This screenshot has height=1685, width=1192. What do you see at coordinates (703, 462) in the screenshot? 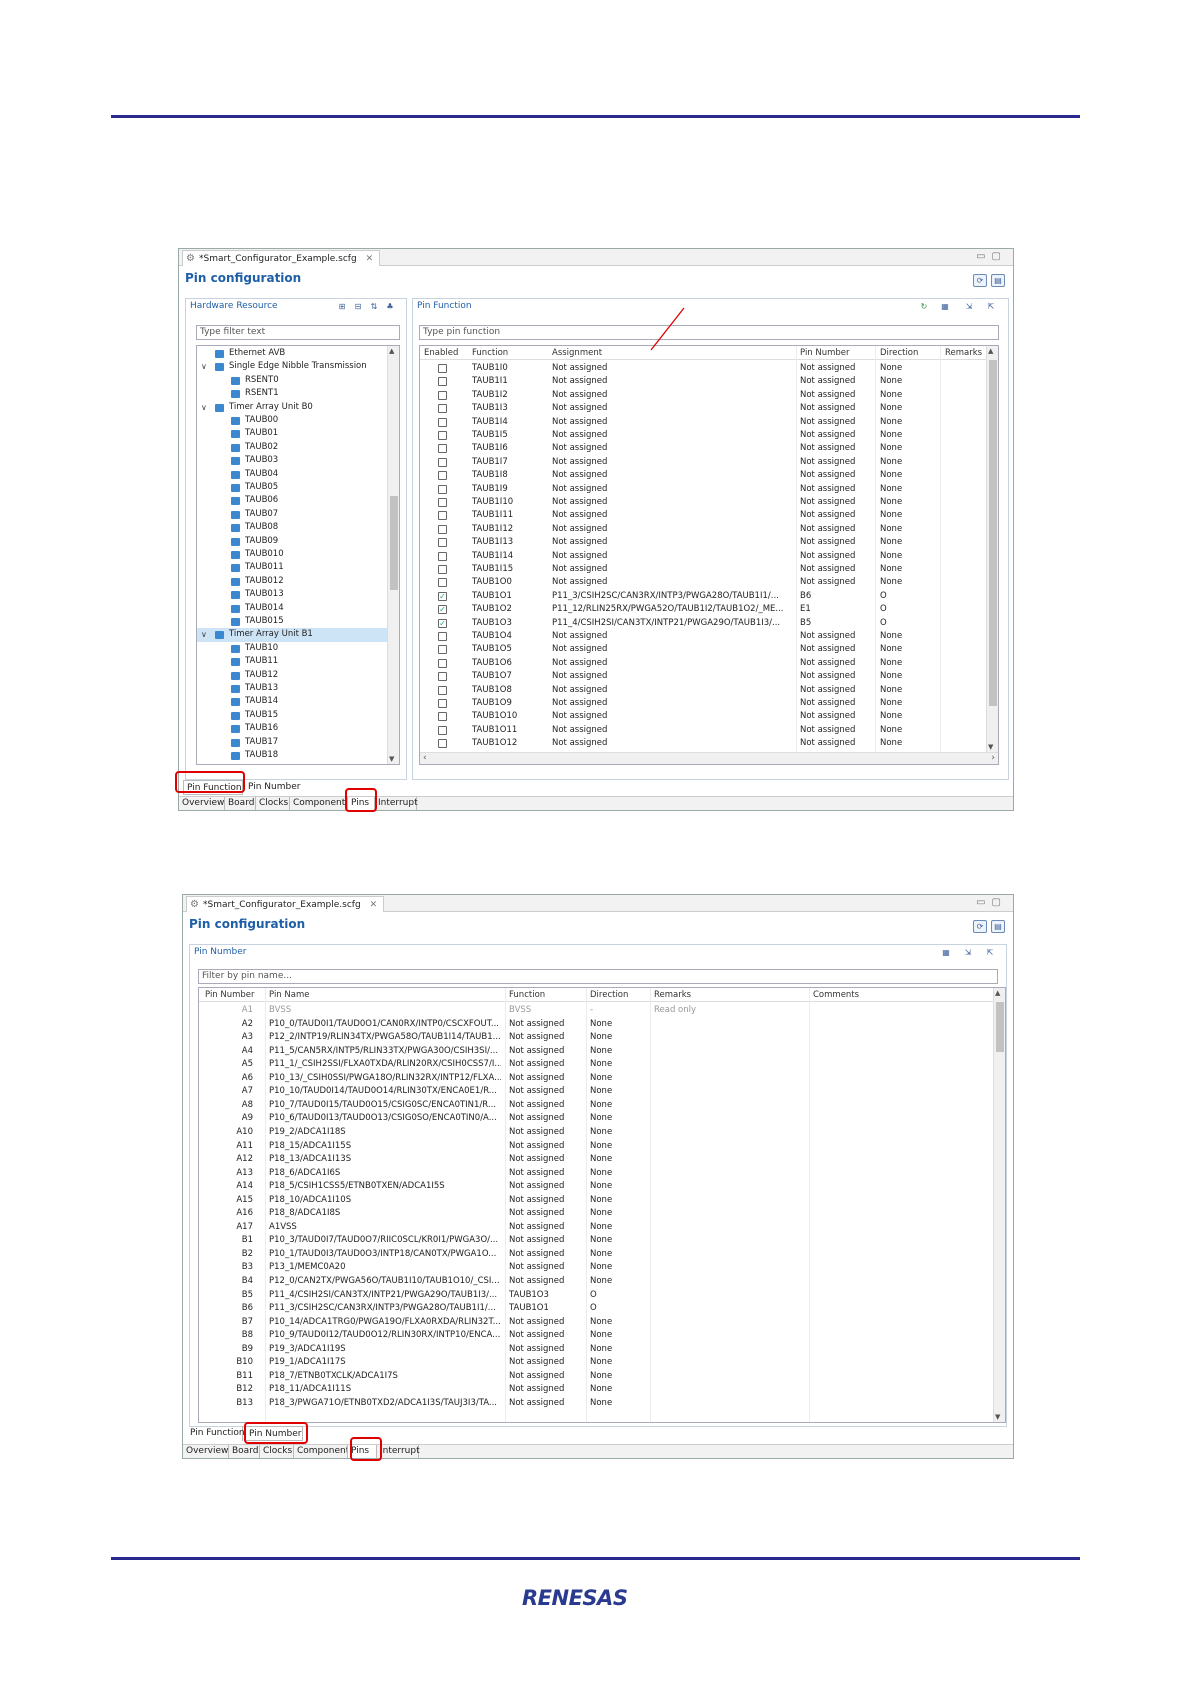
I see `table-row: TAUB1I7 Not assigned Not assigned None` at bounding box center [703, 462].